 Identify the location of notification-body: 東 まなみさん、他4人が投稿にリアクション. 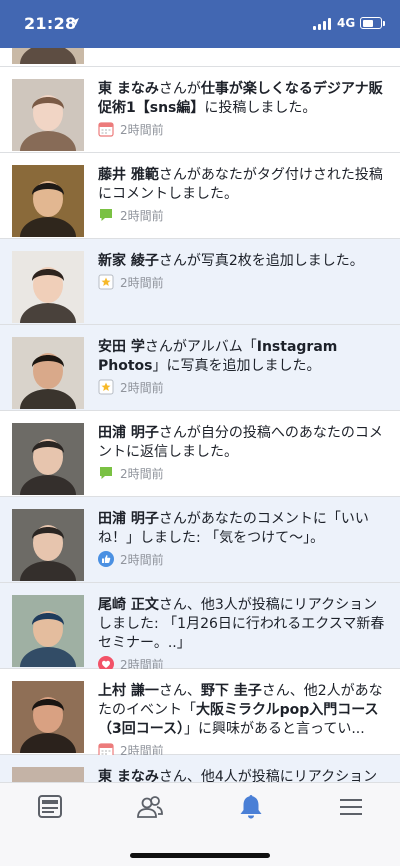
(244, 775).